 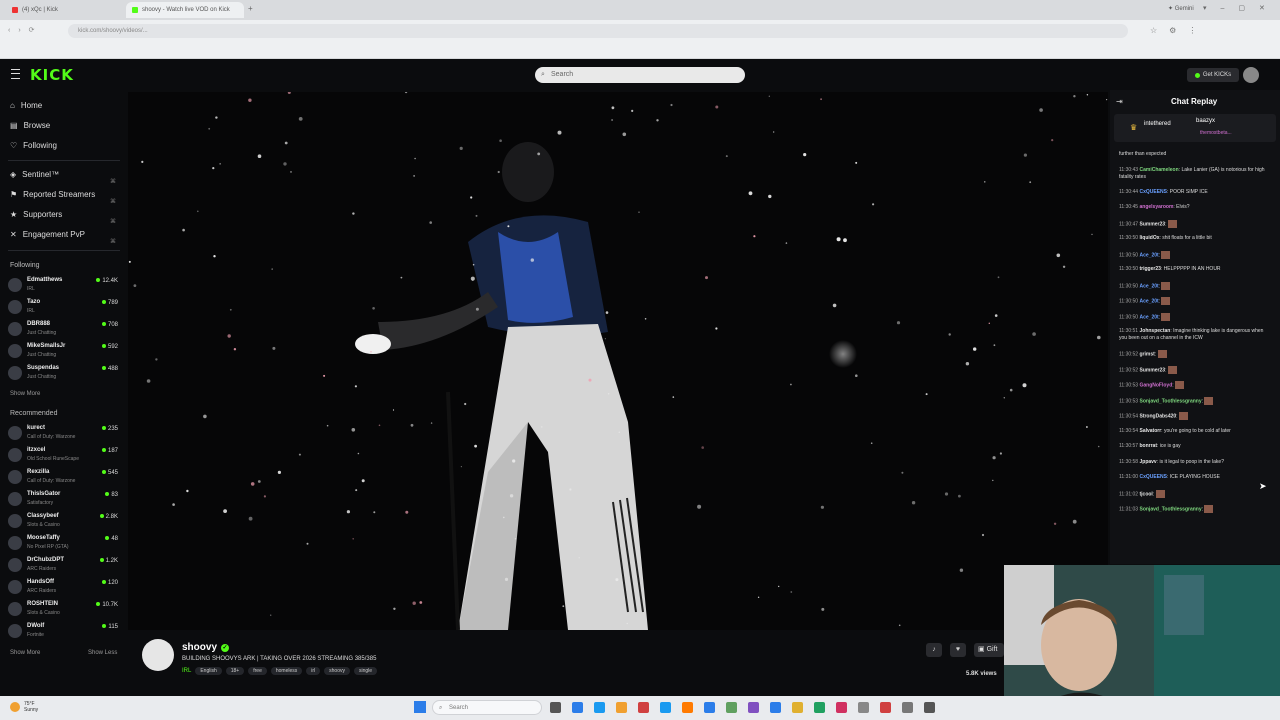 I want to click on show-less-link: Show Less, so click(x=102, y=653).